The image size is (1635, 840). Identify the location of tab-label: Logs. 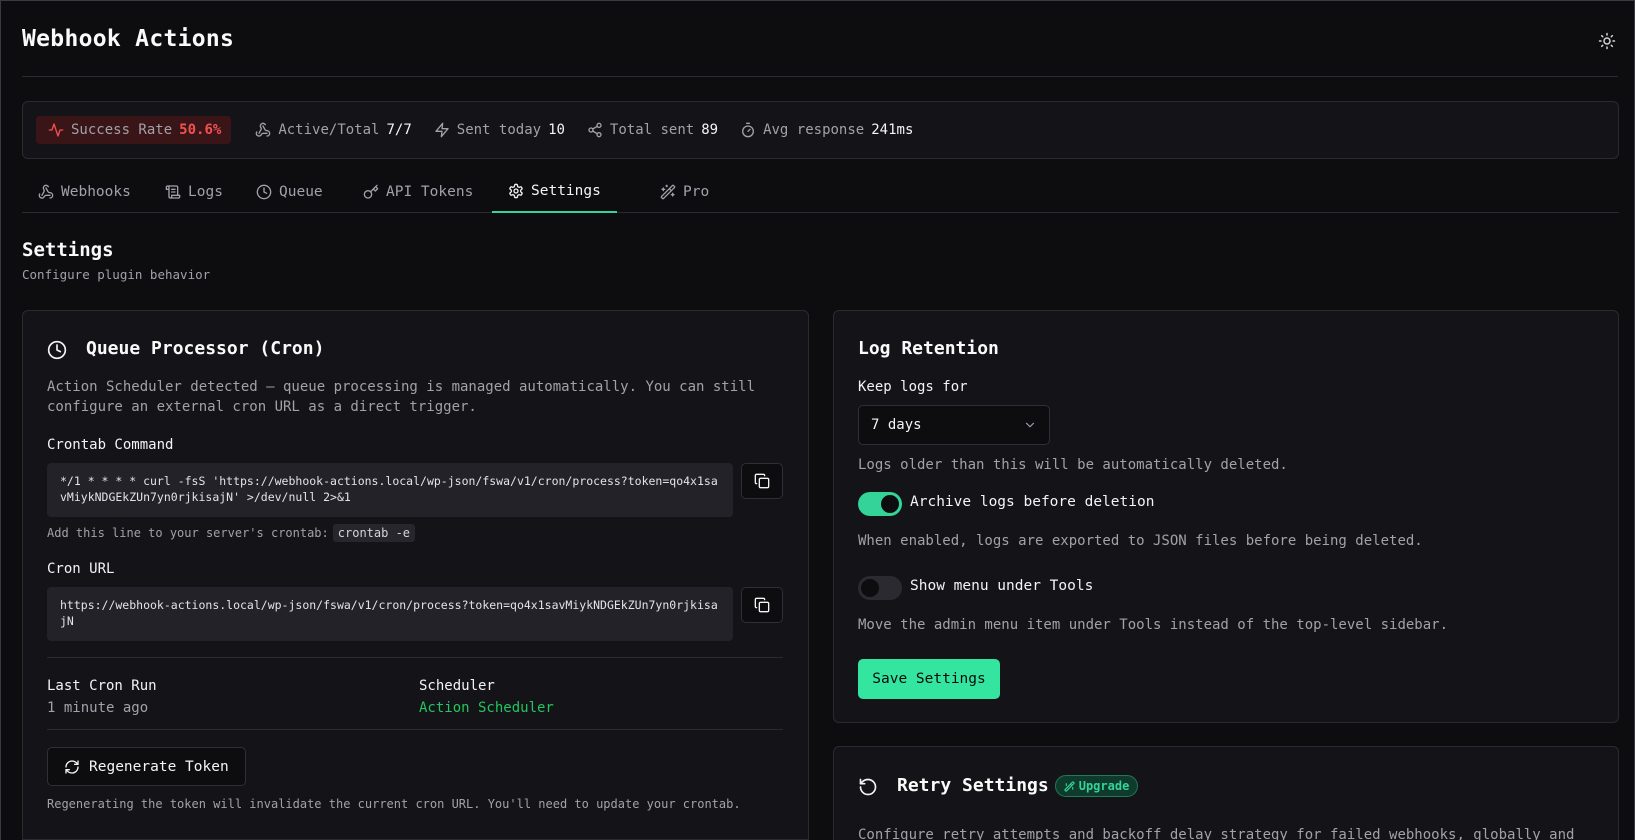
(205, 191).